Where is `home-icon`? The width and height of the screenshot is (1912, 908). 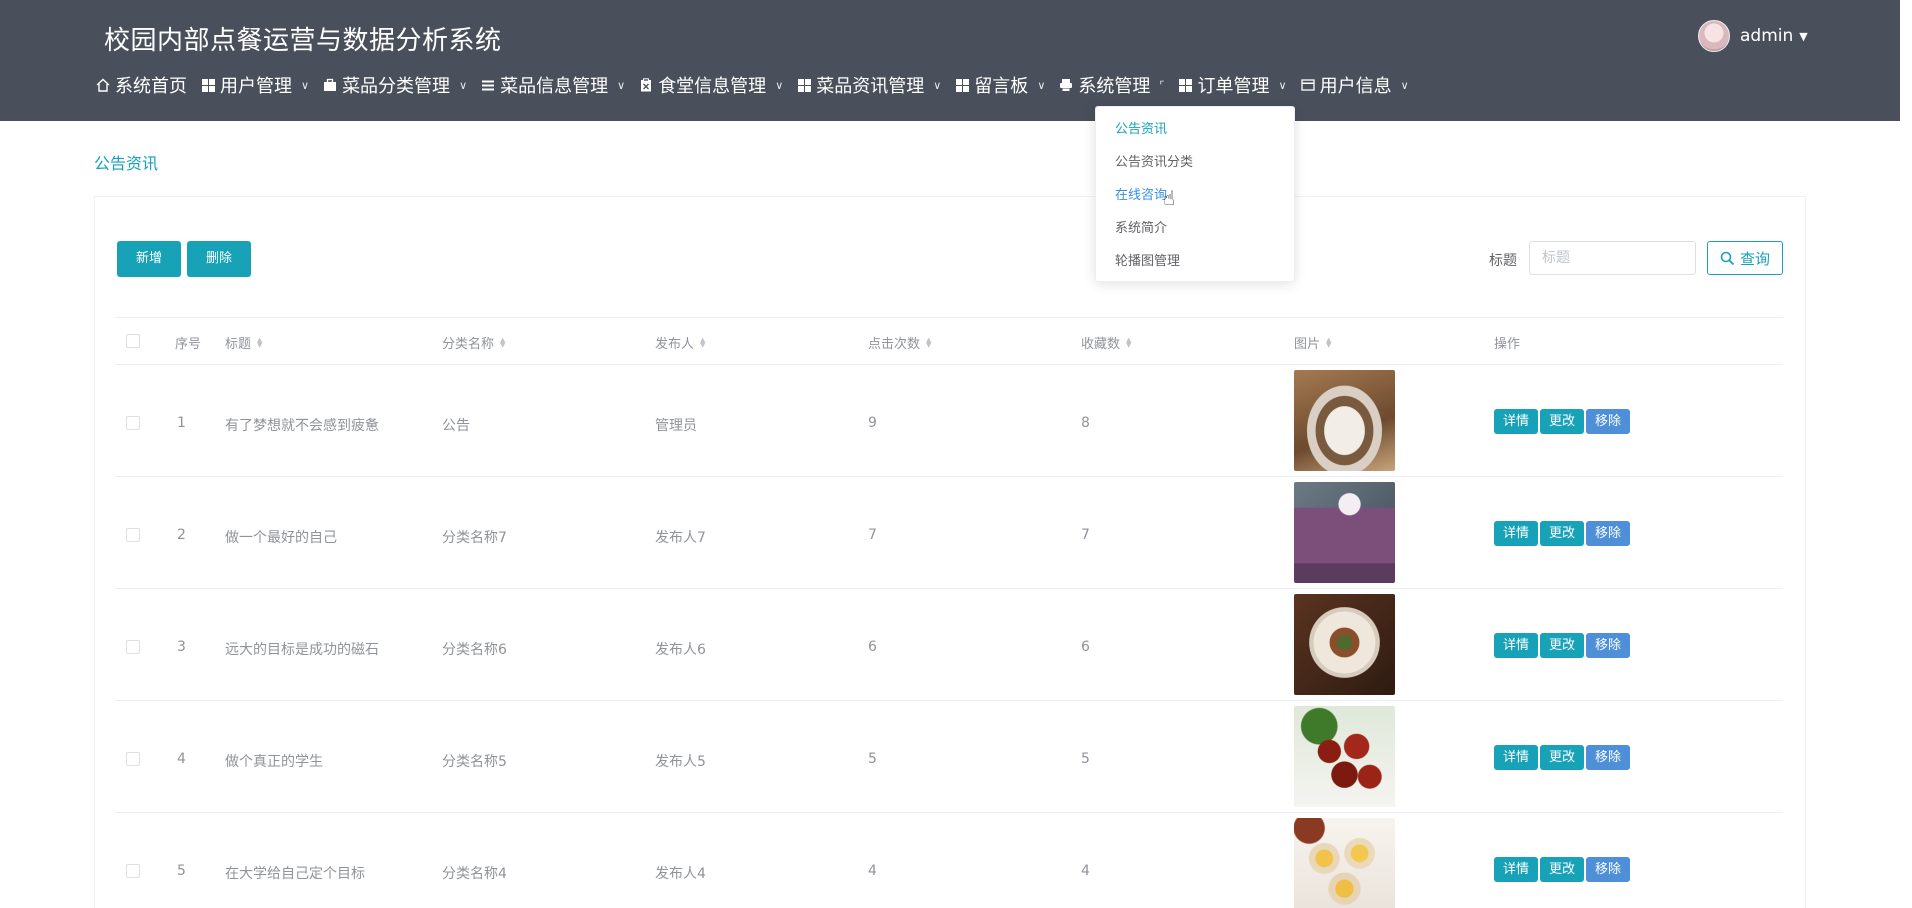 home-icon is located at coordinates (103, 85).